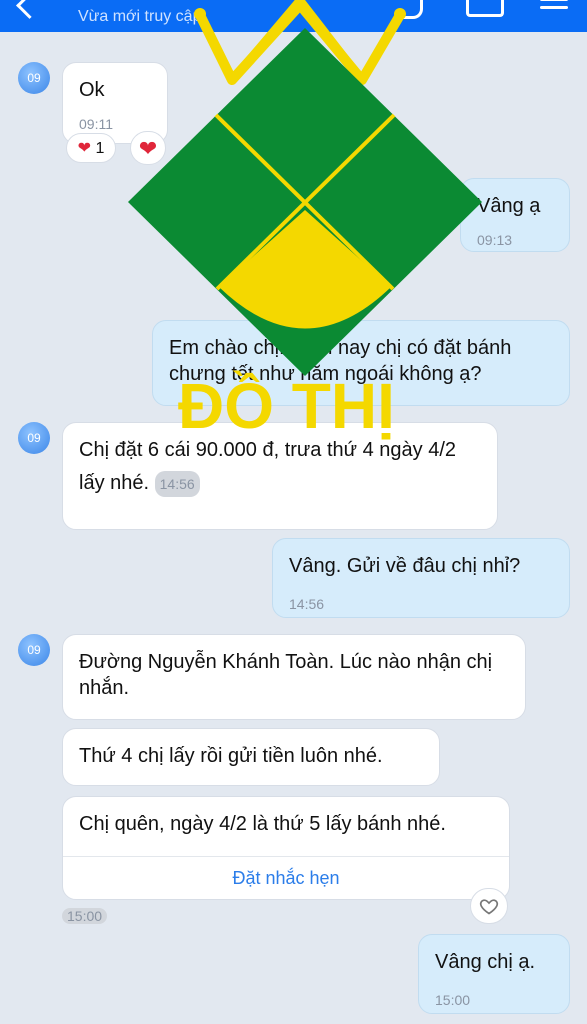 Image resolution: width=587 pixels, height=1024 pixels. What do you see at coordinates (140, 16) in the screenshot?
I see `contact-status: Vừa mới truy cập` at bounding box center [140, 16].